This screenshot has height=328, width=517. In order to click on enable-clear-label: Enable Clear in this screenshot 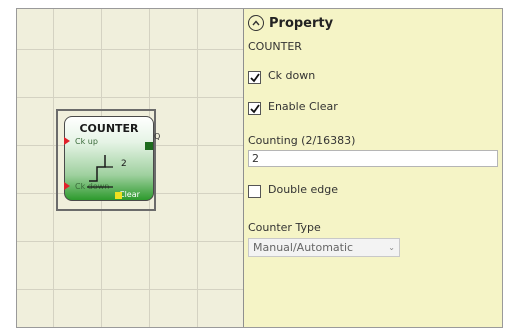, I will do `click(303, 106)`.